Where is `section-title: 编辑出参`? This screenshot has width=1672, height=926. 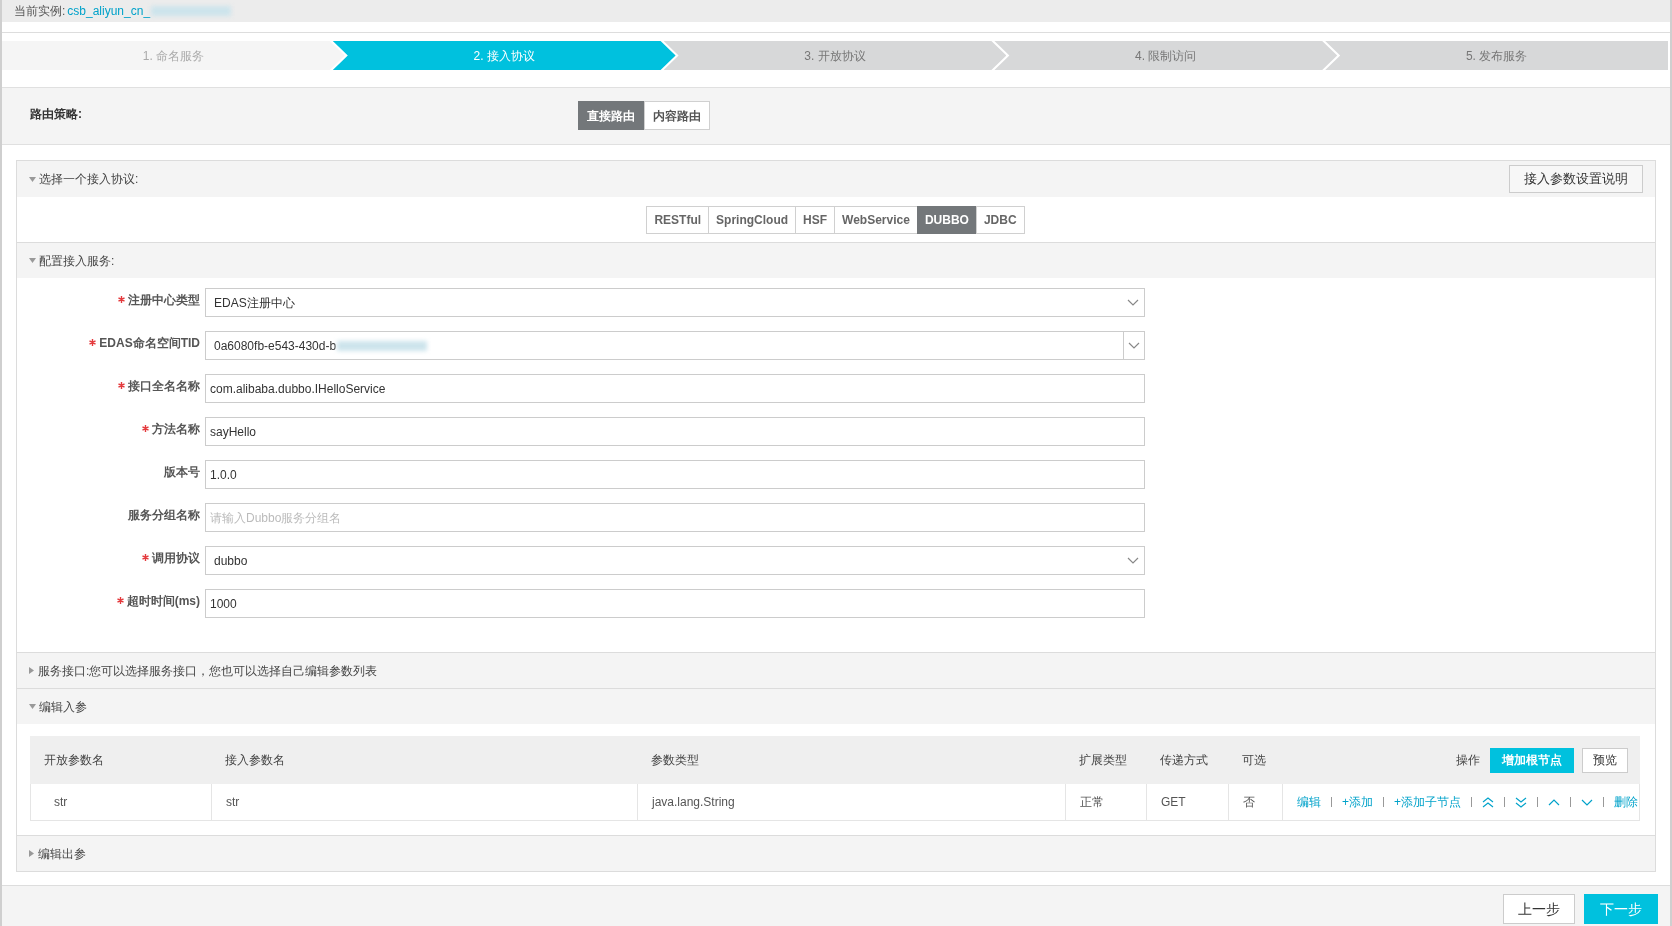
section-title: 编辑出参 is located at coordinates (62, 853).